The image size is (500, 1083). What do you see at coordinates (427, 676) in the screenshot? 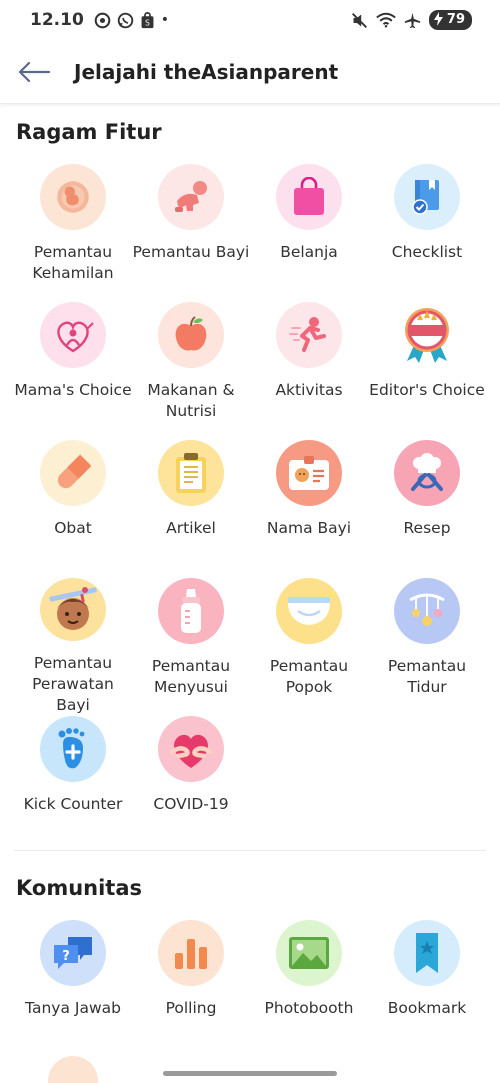
I see `tile-label: Pemantau Tidur` at bounding box center [427, 676].